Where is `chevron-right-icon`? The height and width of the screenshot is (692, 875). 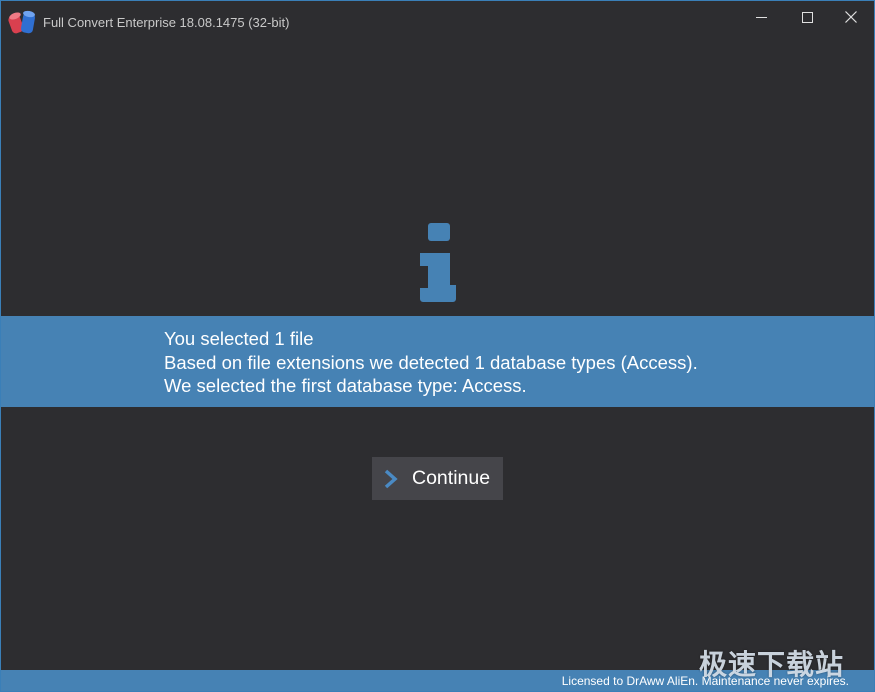
chevron-right-icon is located at coordinates (391, 479).